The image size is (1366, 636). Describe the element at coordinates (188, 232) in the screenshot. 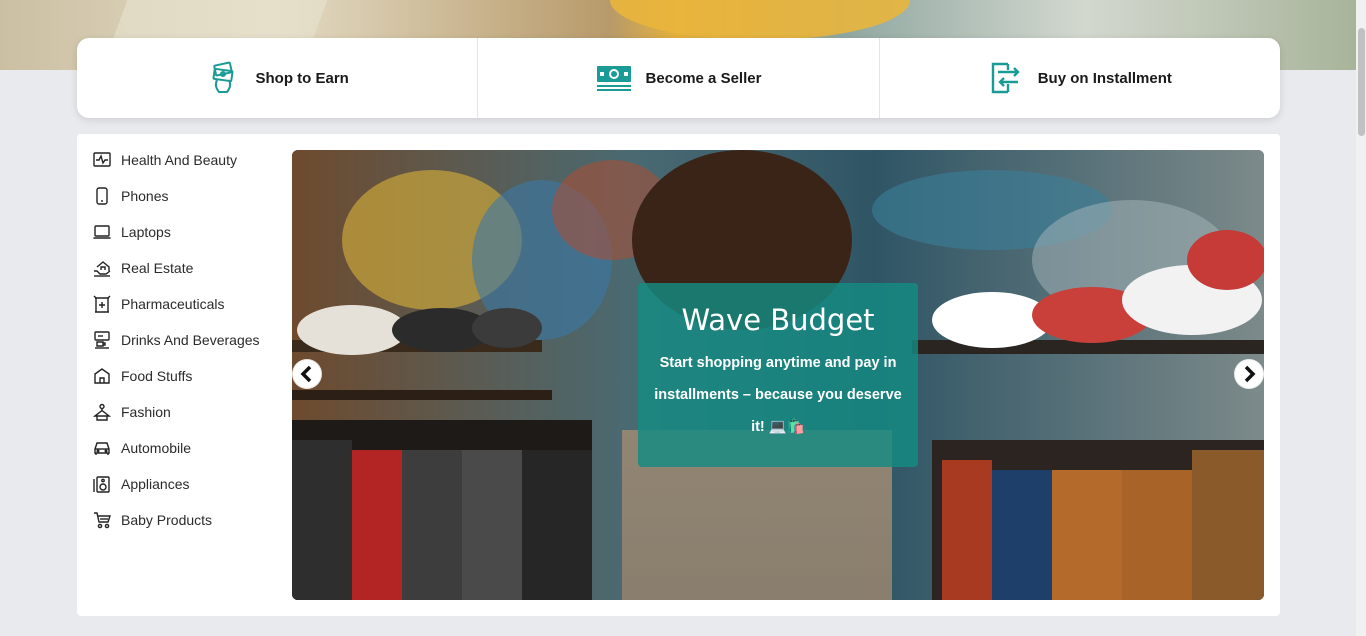

I see `category-laptops: Laptops` at that location.